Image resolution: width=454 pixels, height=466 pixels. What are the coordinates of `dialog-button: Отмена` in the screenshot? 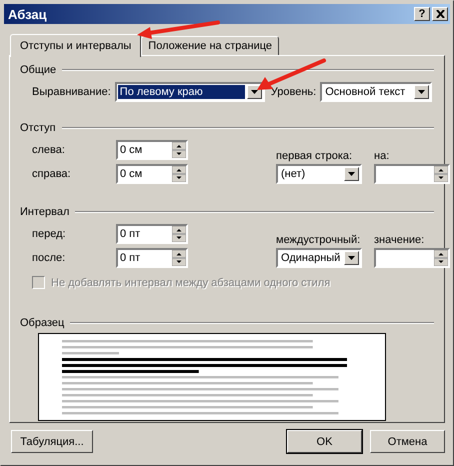 It's located at (407, 441).